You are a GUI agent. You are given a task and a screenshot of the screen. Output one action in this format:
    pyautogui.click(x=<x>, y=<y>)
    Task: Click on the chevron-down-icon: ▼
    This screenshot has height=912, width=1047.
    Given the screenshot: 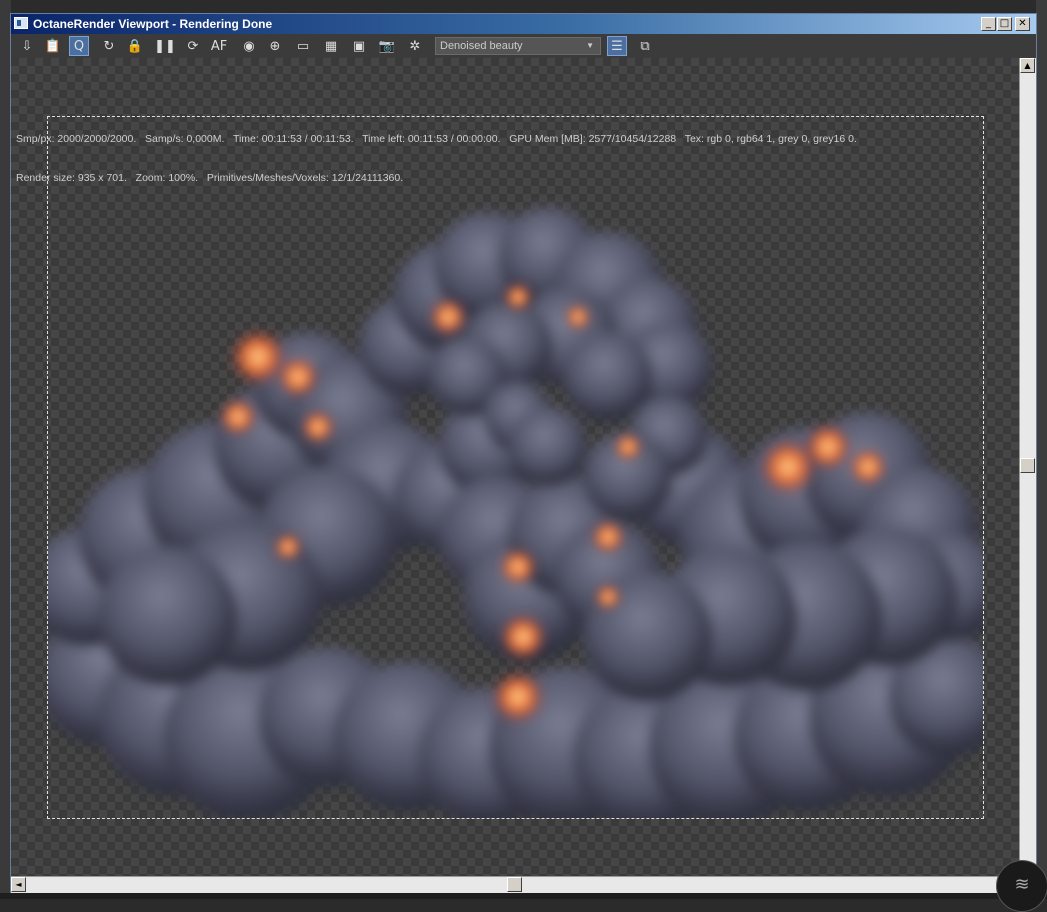 What is the action you would take?
    pyautogui.click(x=590, y=45)
    